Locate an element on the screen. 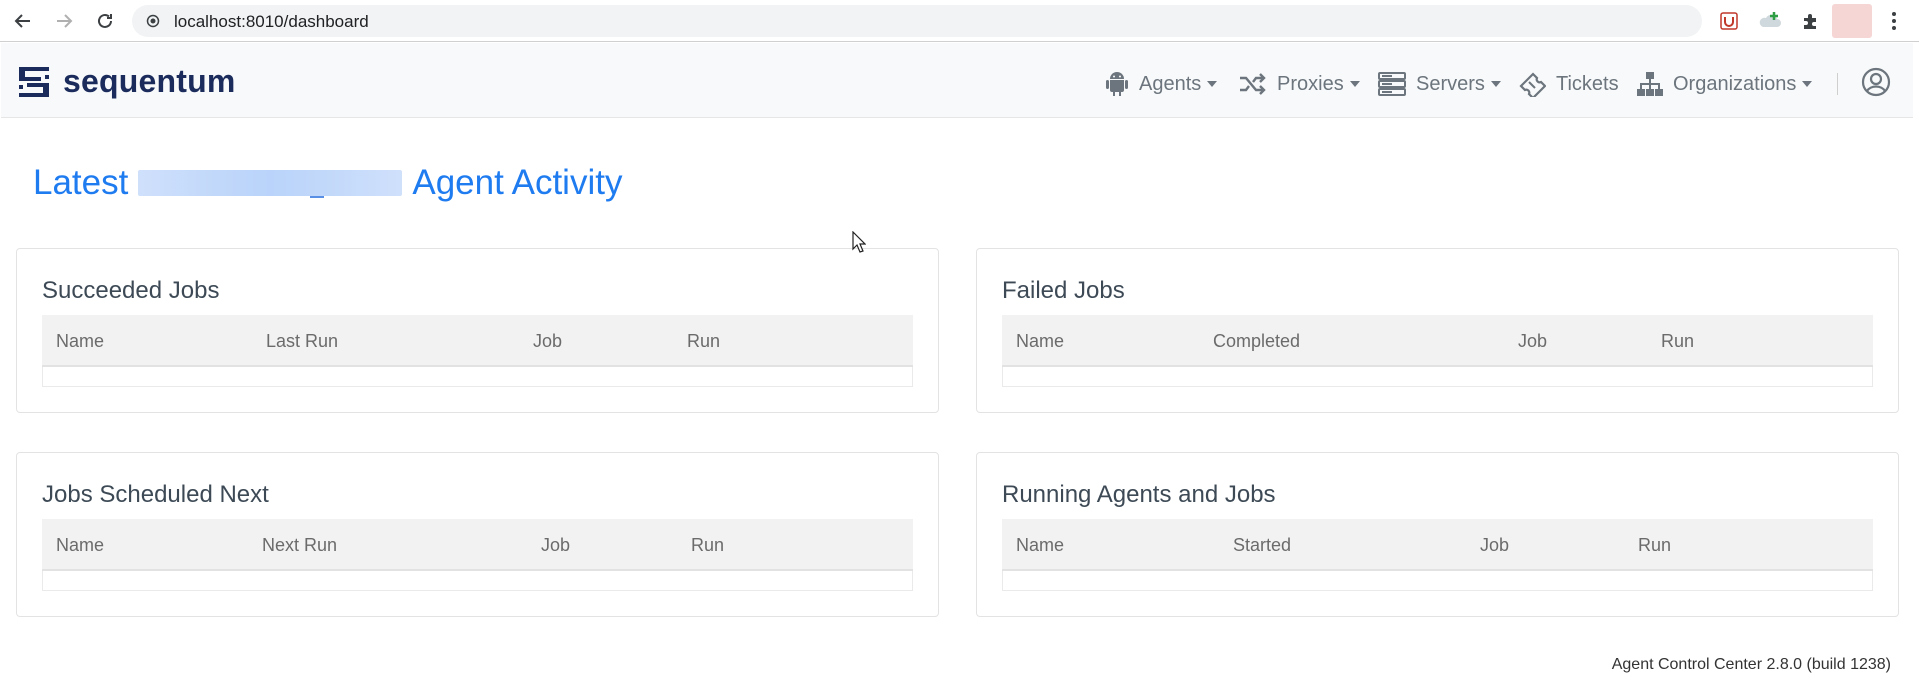 The height and width of the screenshot is (699, 1919). address-bar: localhost:8010/dashboard is located at coordinates (917, 21).